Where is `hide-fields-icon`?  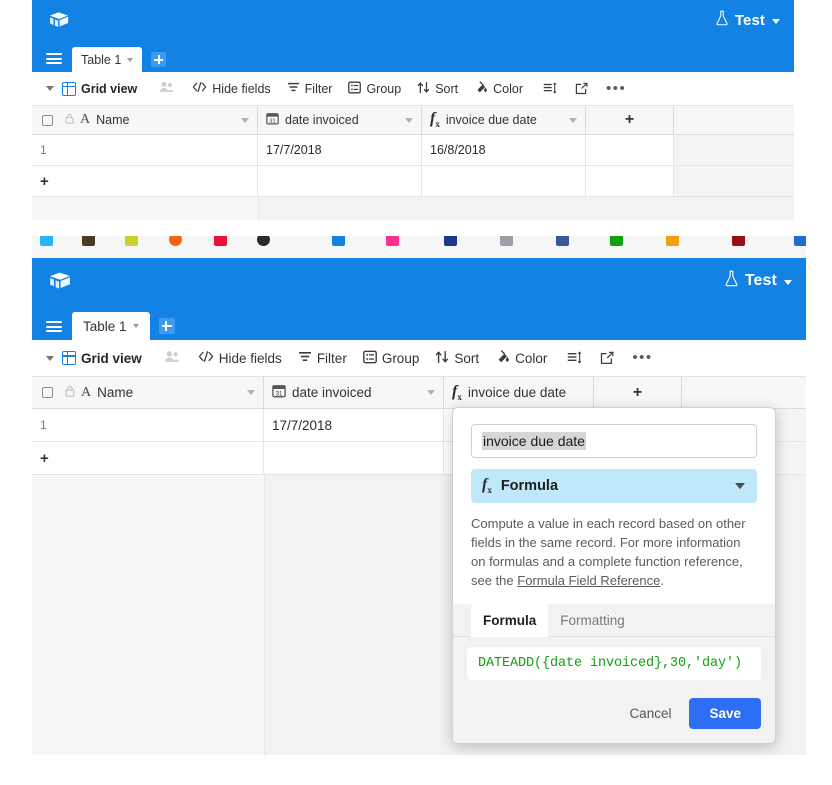 hide-fields-icon is located at coordinates (206, 358).